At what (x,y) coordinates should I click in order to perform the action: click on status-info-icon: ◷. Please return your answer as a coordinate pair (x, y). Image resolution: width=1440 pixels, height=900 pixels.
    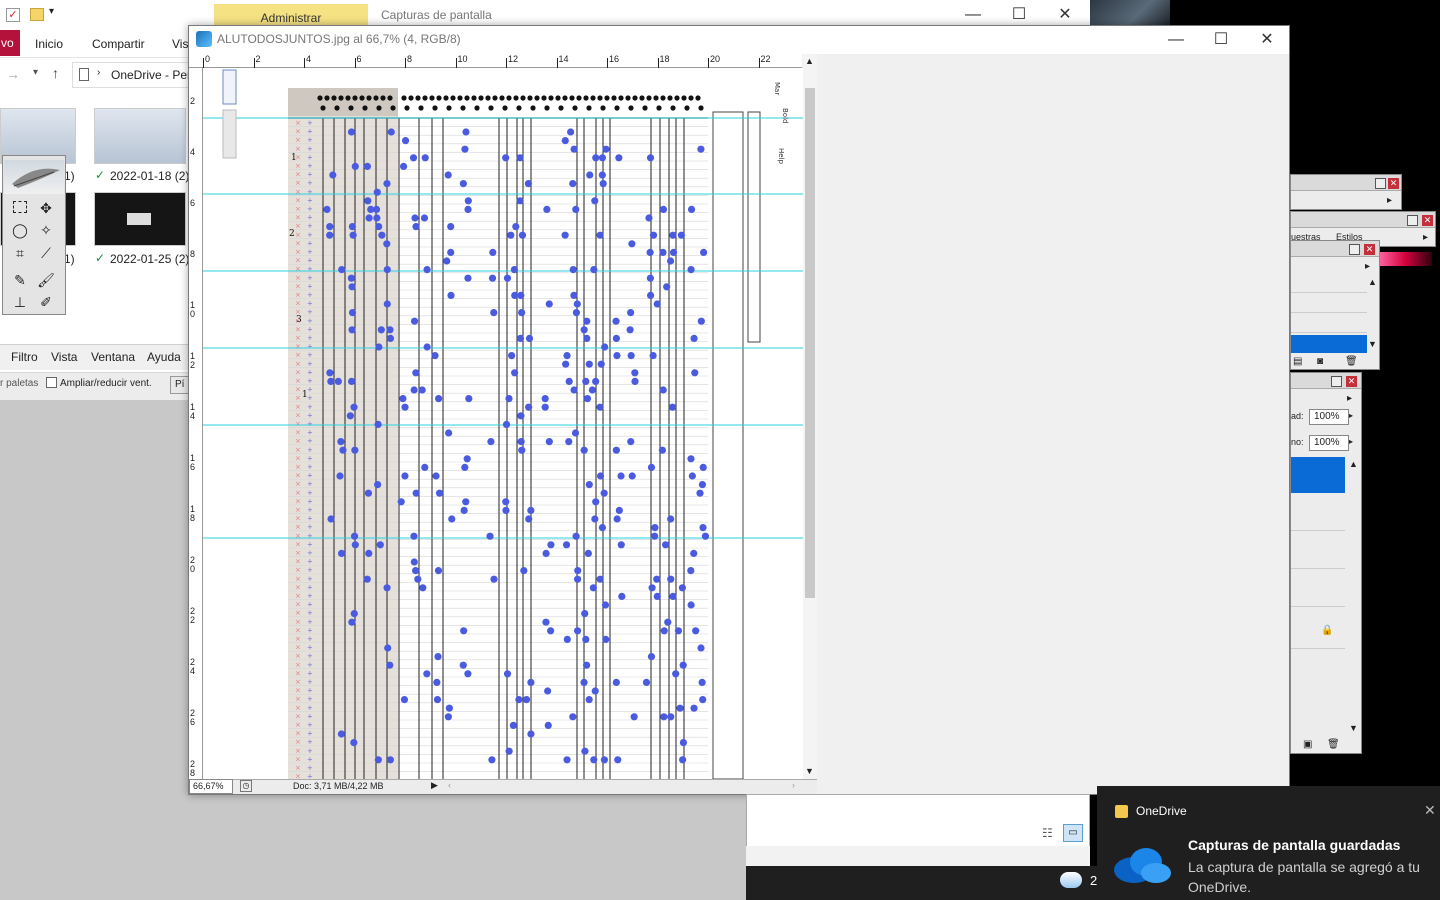
    Looking at the image, I should click on (246, 786).